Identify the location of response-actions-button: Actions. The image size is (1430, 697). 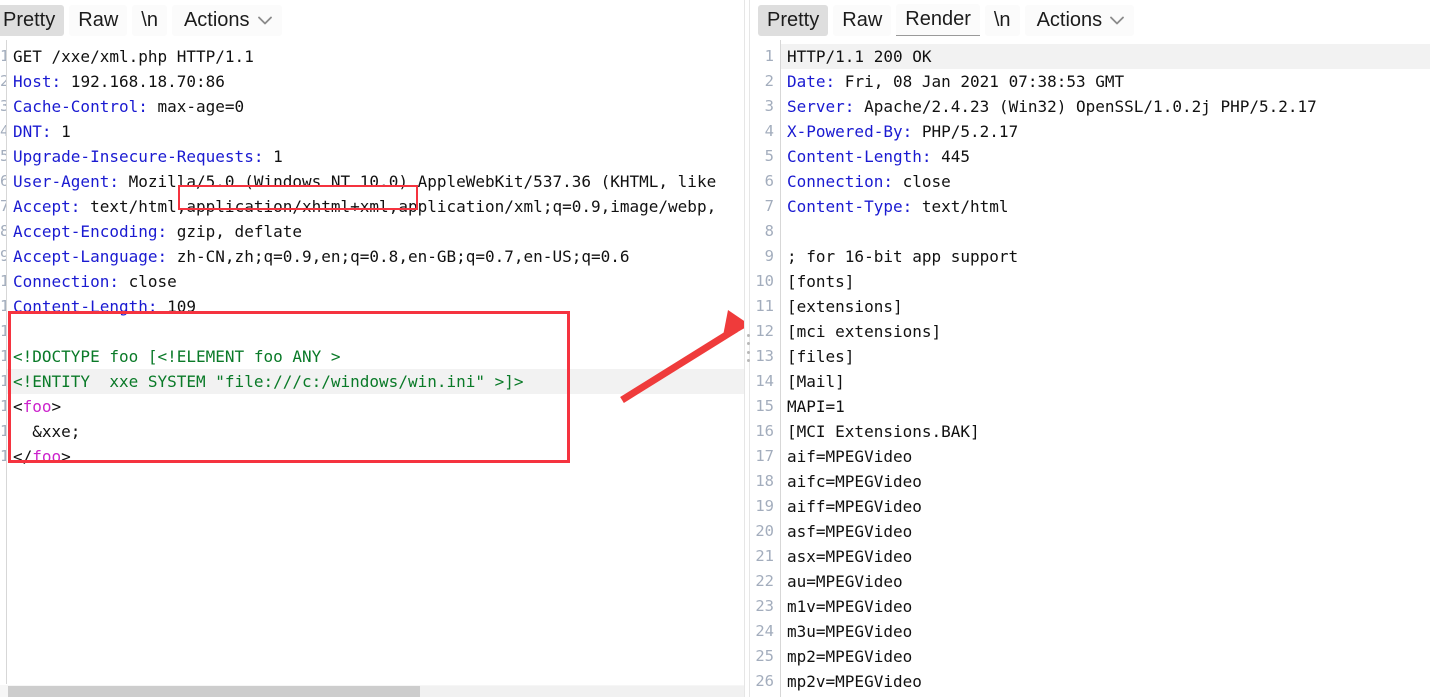
(1079, 20).